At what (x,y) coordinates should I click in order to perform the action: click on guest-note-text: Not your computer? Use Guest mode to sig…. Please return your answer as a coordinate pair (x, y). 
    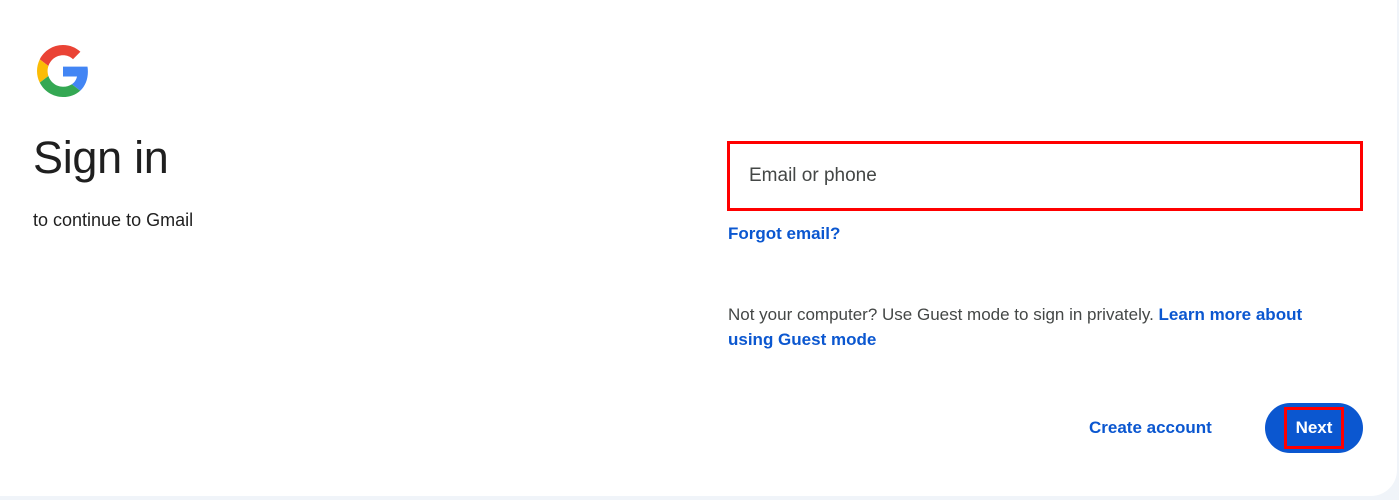
    Looking at the image, I should click on (943, 314).